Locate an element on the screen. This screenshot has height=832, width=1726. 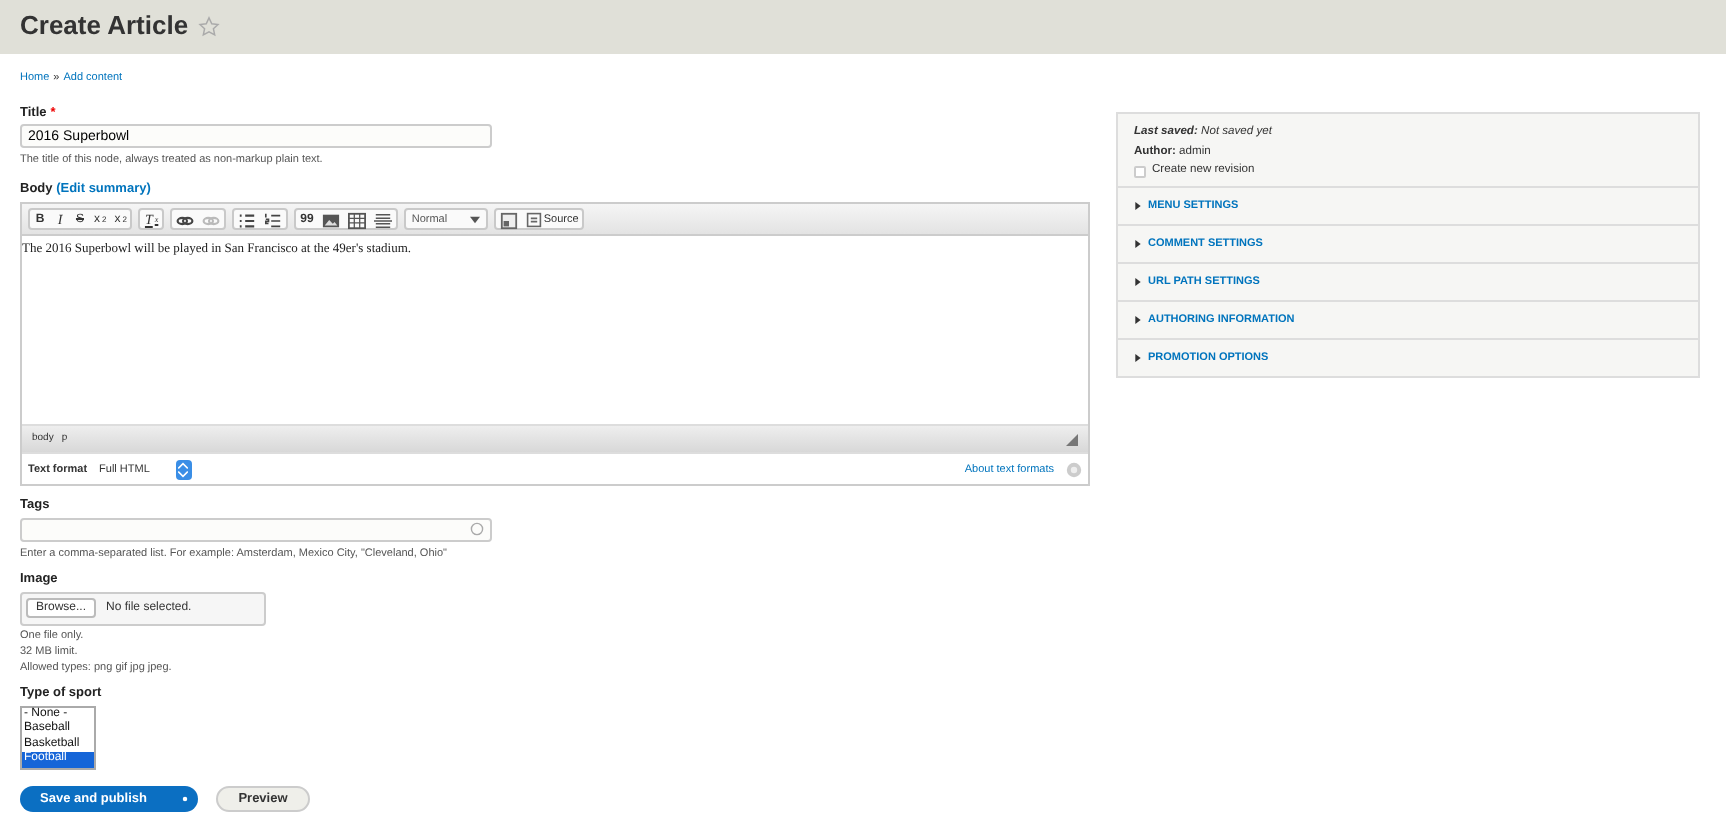
table-button is located at coordinates (356, 220).